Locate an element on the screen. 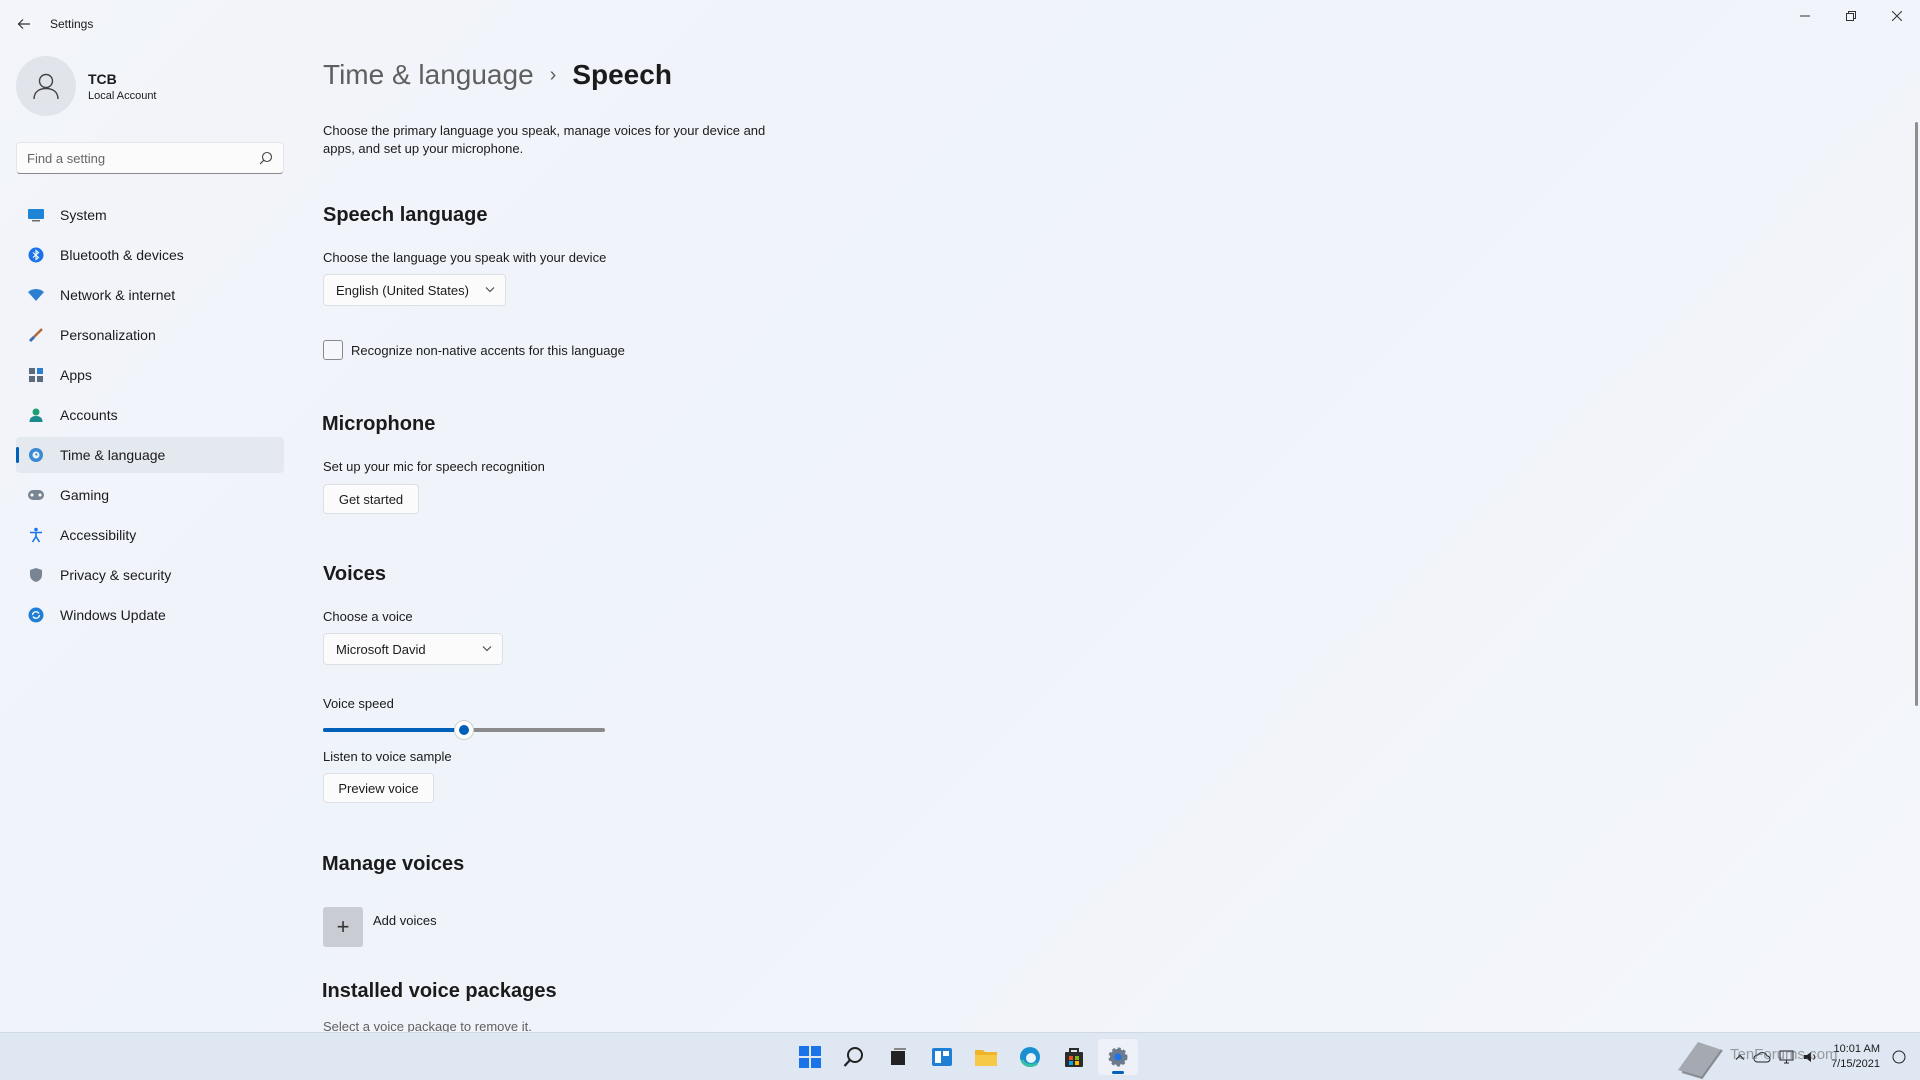  file-explorer-icon is located at coordinates (986, 1057).